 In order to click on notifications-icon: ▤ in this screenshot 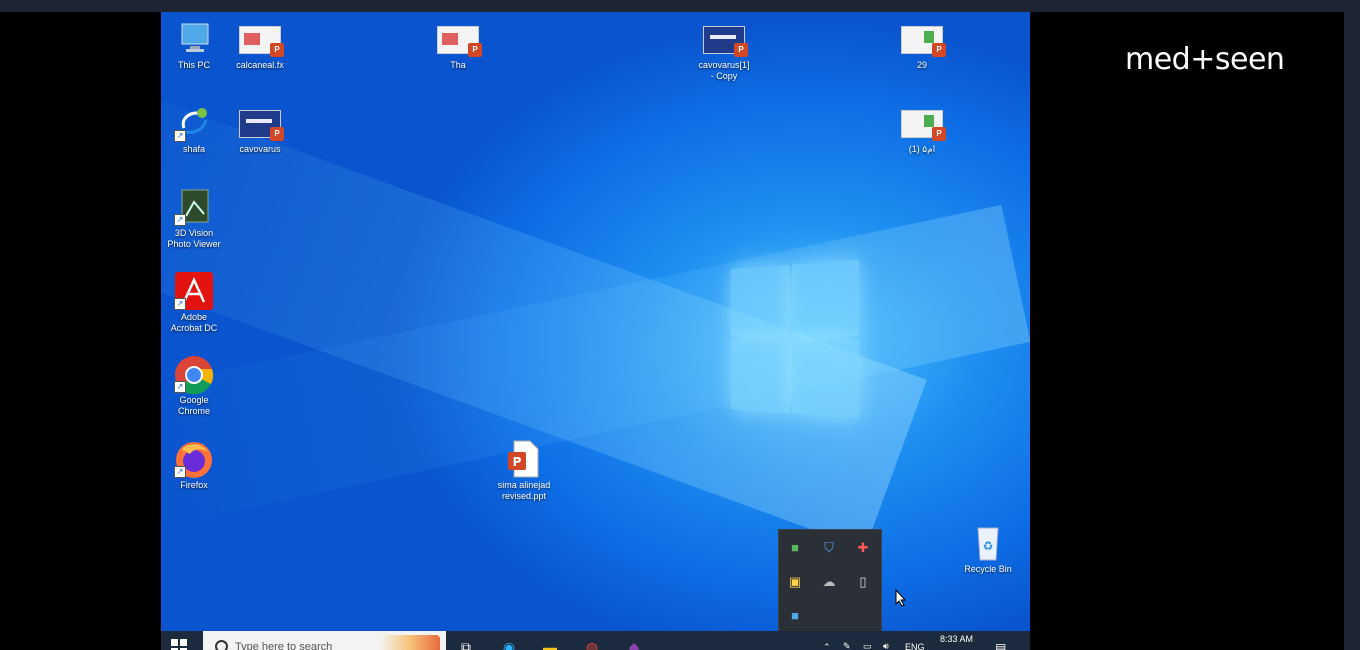, I will do `click(1000, 645)`.